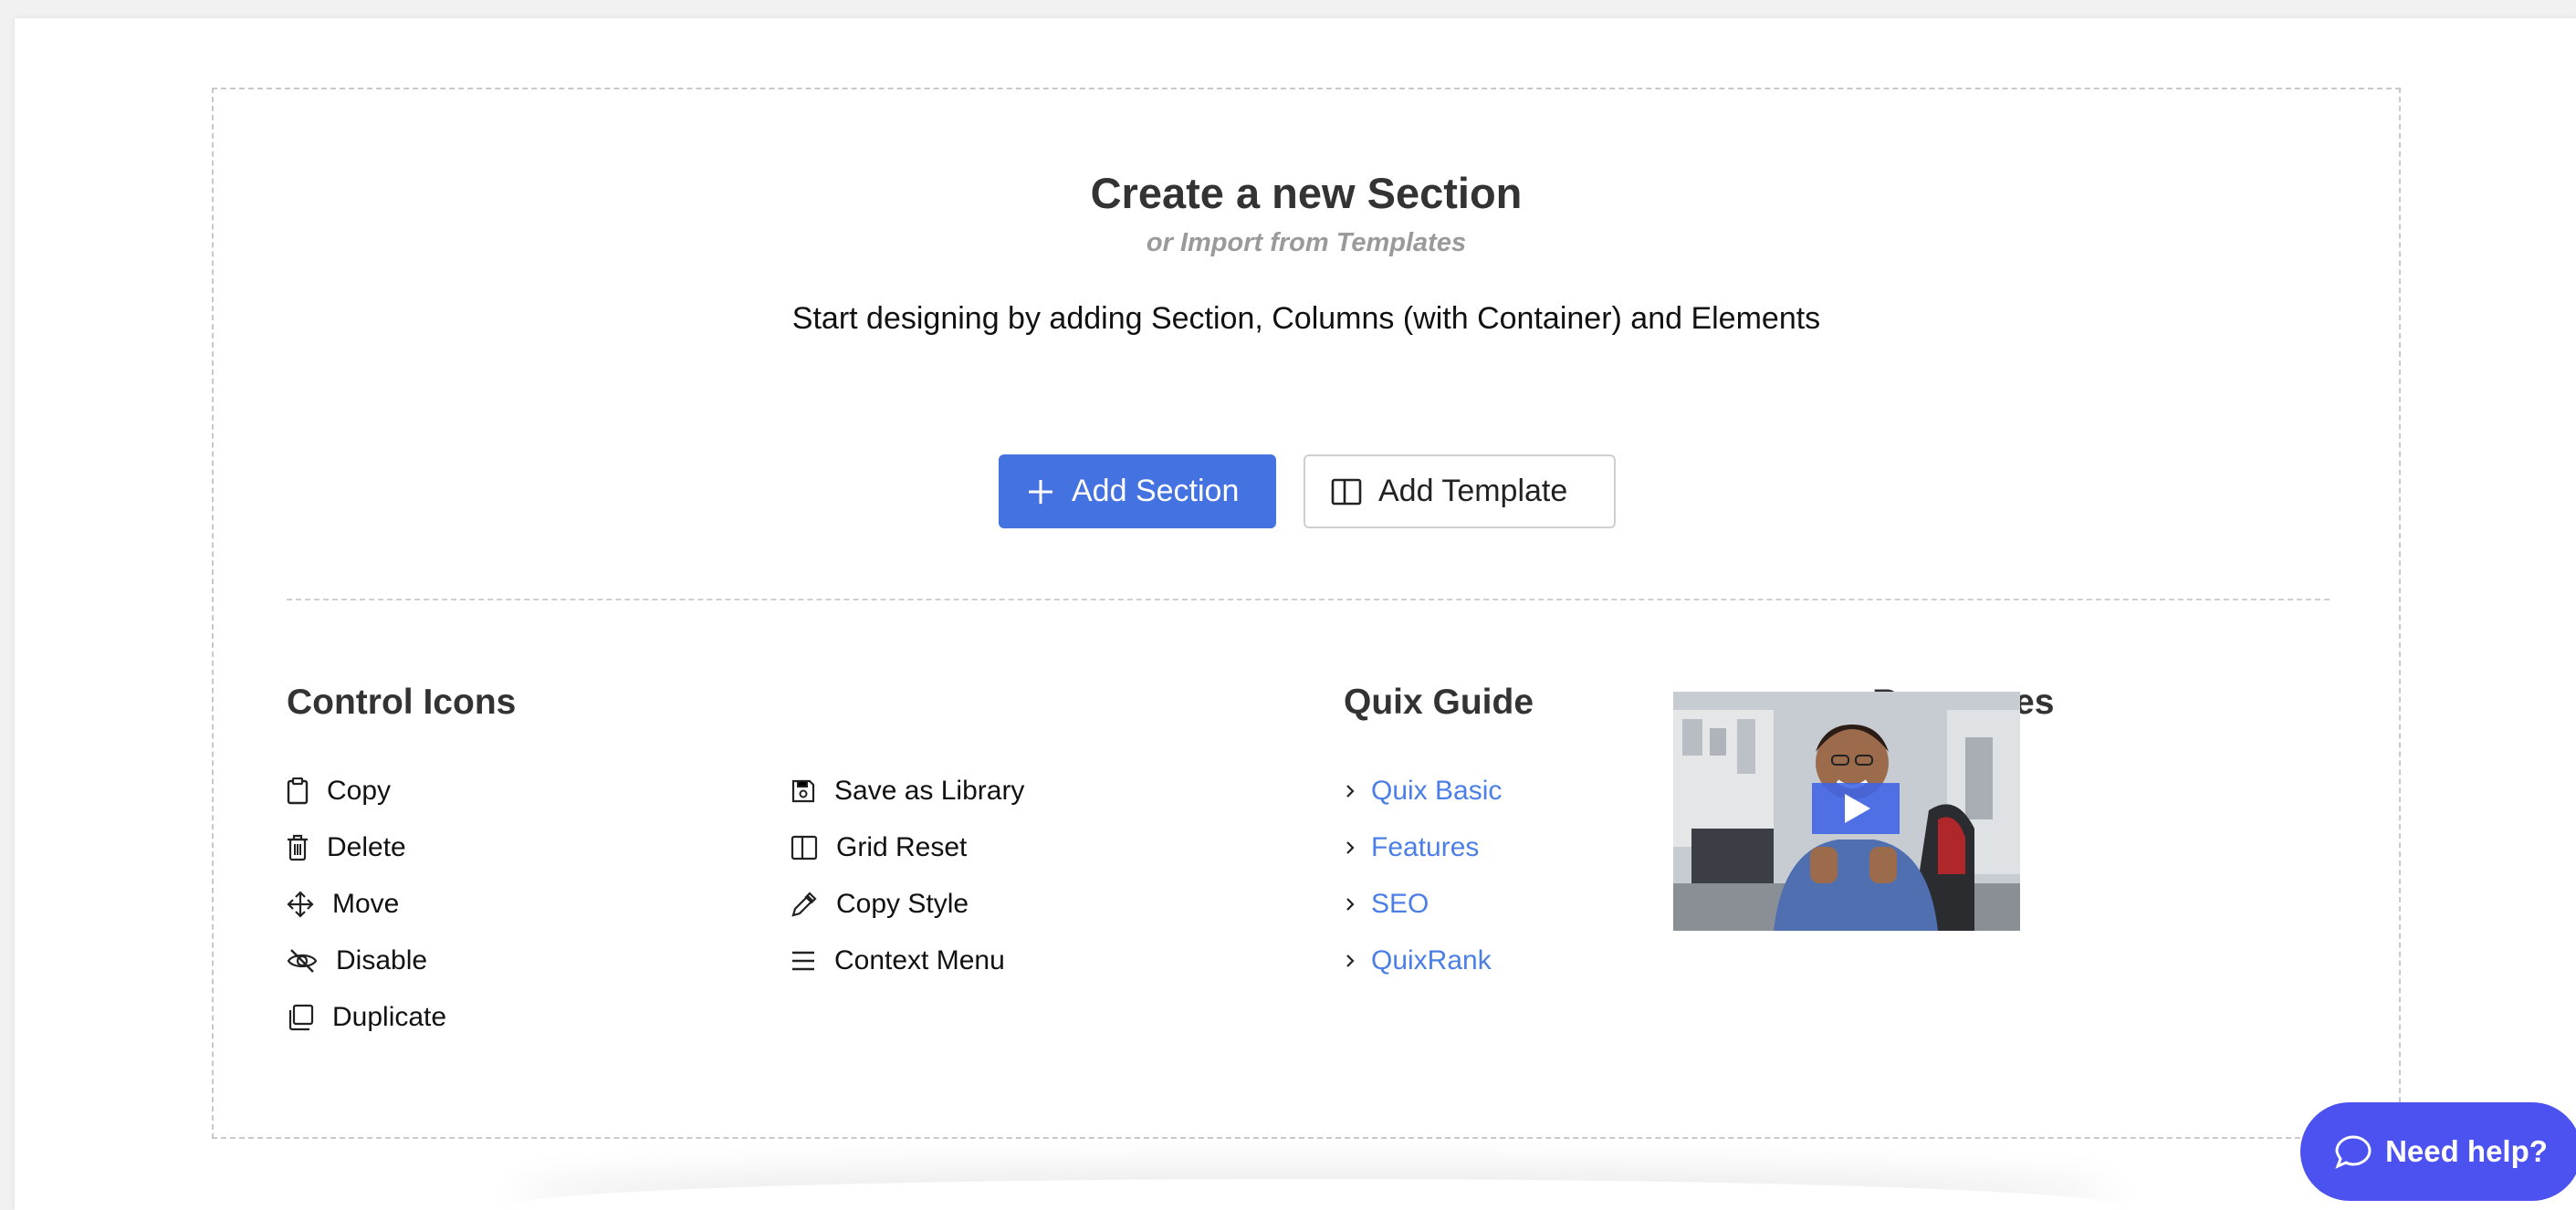 The width and height of the screenshot is (2576, 1210). Describe the element at coordinates (804, 848) in the screenshot. I see `columns-icon` at that location.